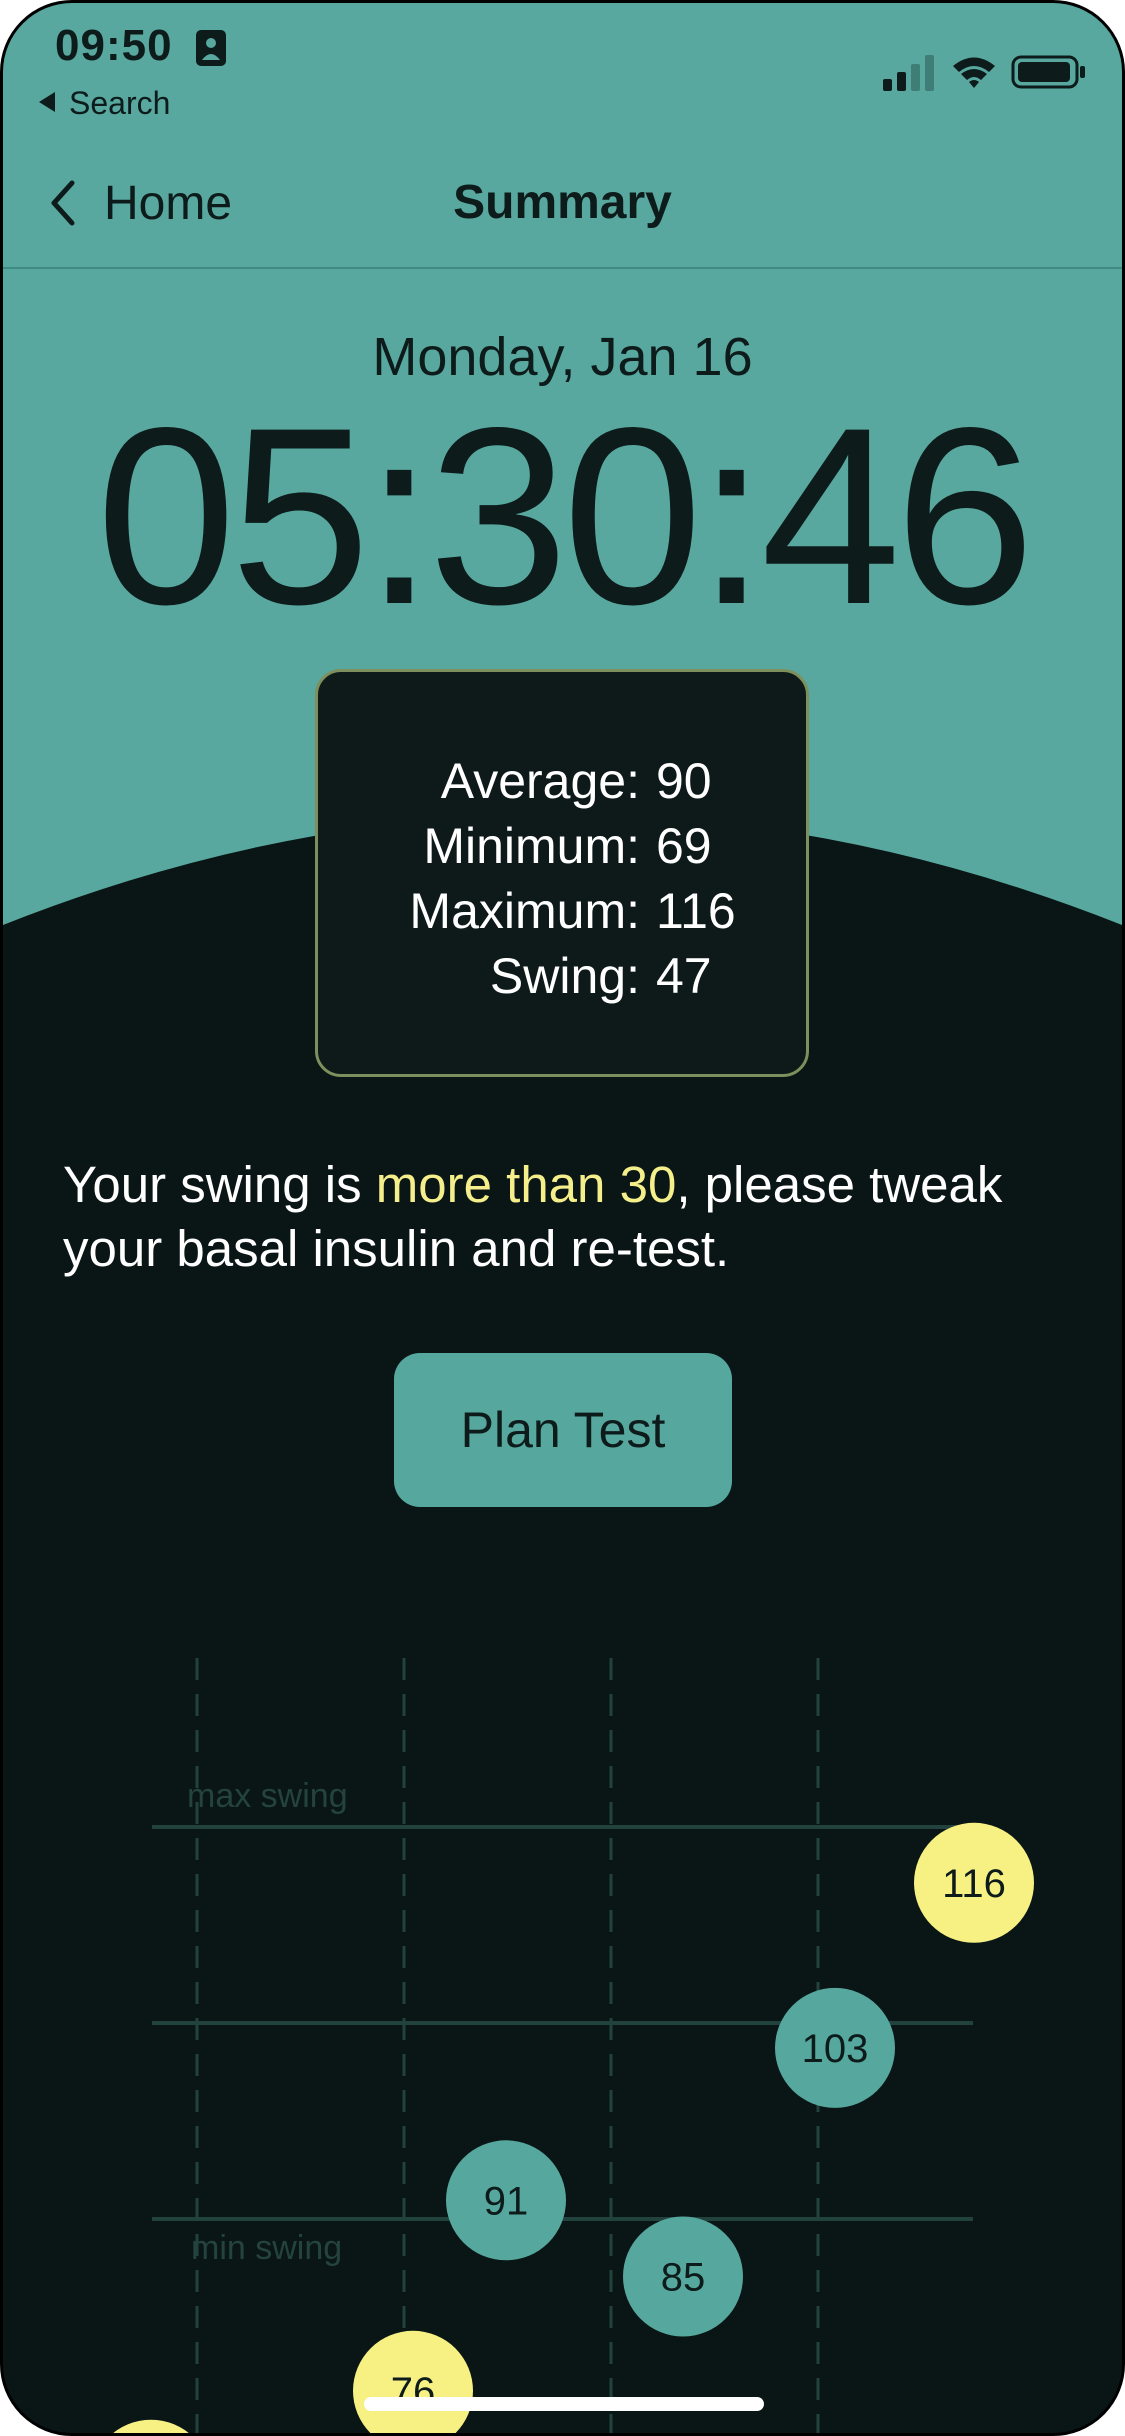 The width and height of the screenshot is (1125, 2436). Describe the element at coordinates (266, 2248) in the screenshot. I see `min-swing-label: min swing` at that location.